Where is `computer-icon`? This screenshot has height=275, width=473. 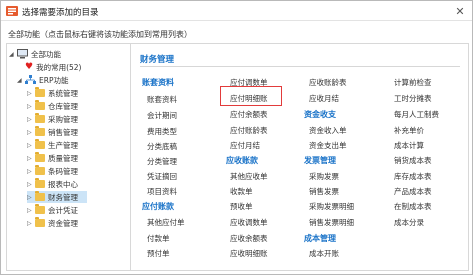 computer-icon is located at coordinates (22, 54).